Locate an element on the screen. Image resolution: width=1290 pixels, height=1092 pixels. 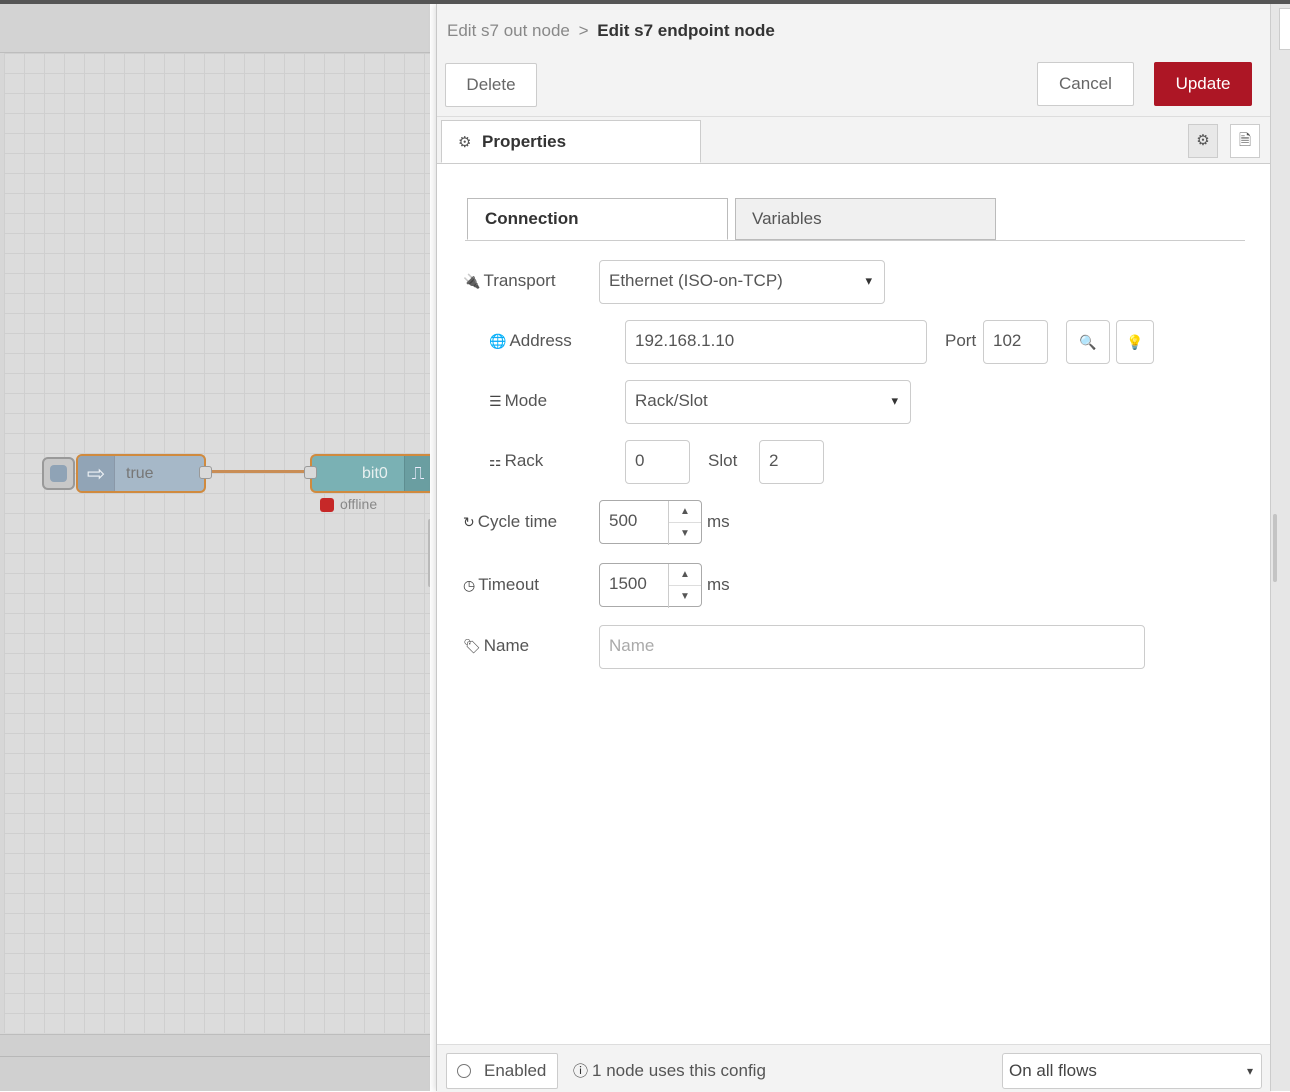
tab-properties-label: Properties is located at coordinates (524, 141).